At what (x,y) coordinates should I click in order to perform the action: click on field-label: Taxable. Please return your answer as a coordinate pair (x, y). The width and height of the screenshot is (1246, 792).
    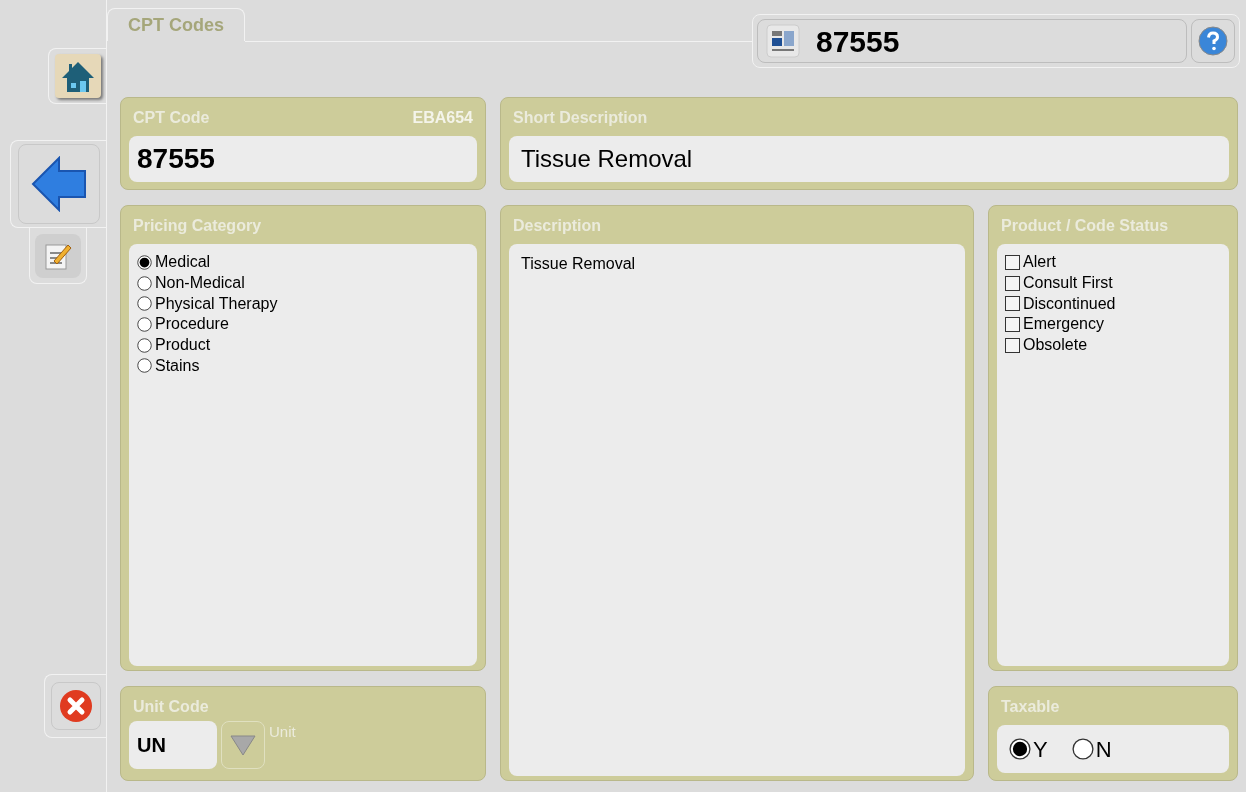
    Looking at the image, I should click on (1030, 707).